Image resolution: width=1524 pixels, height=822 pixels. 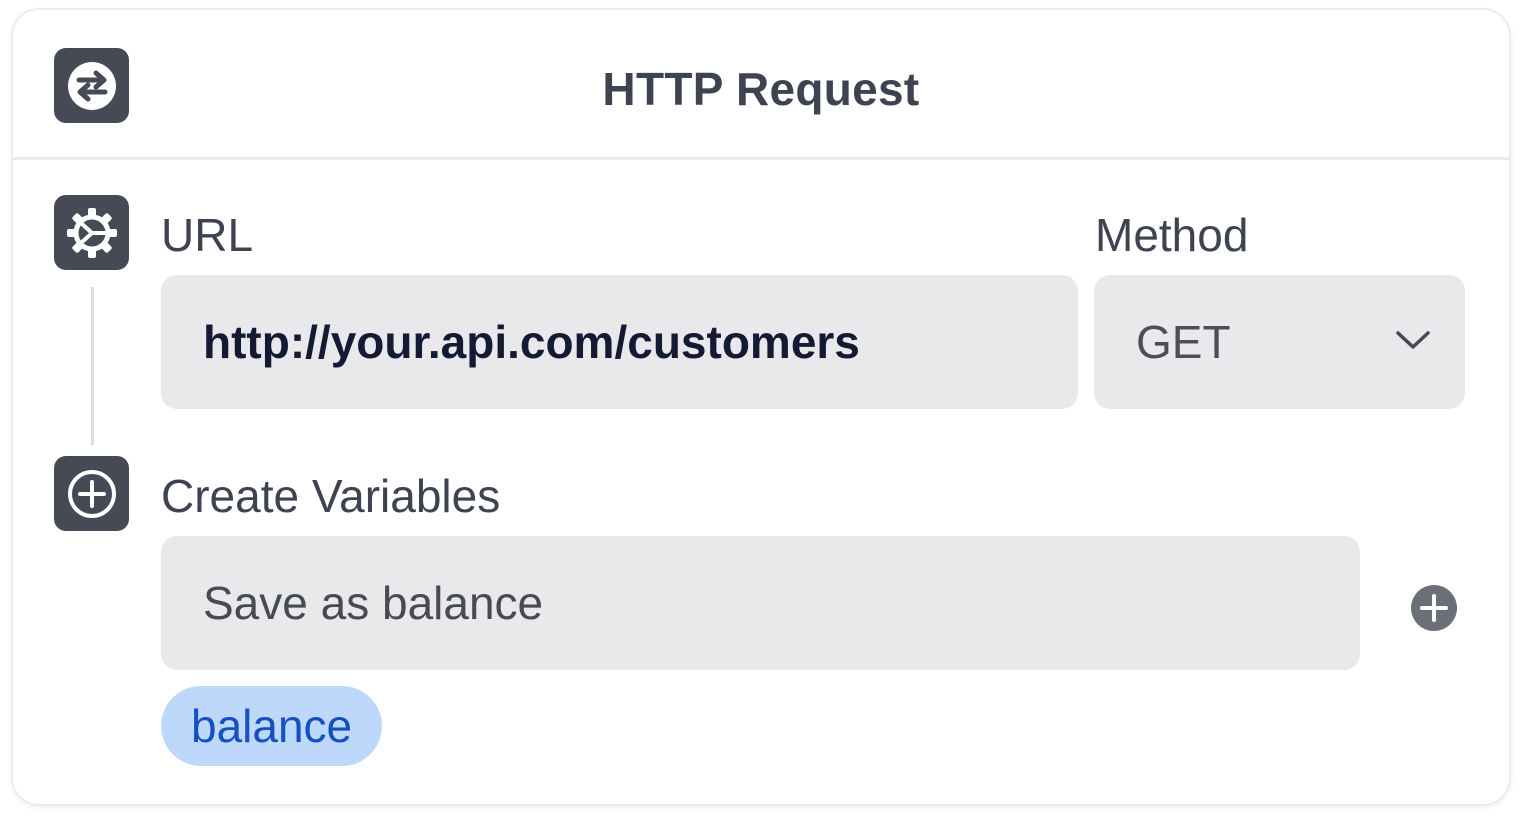 What do you see at coordinates (531, 342) in the screenshot?
I see `url-input-value: http://your.api.com/customers` at bounding box center [531, 342].